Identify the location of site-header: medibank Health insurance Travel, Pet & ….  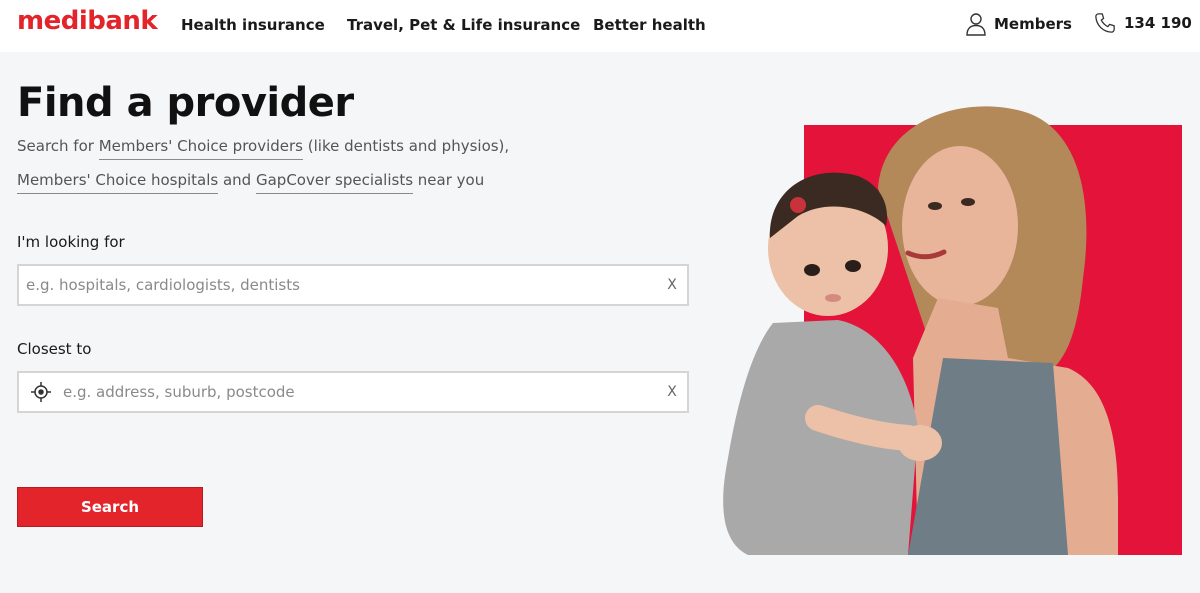
(600, 26).